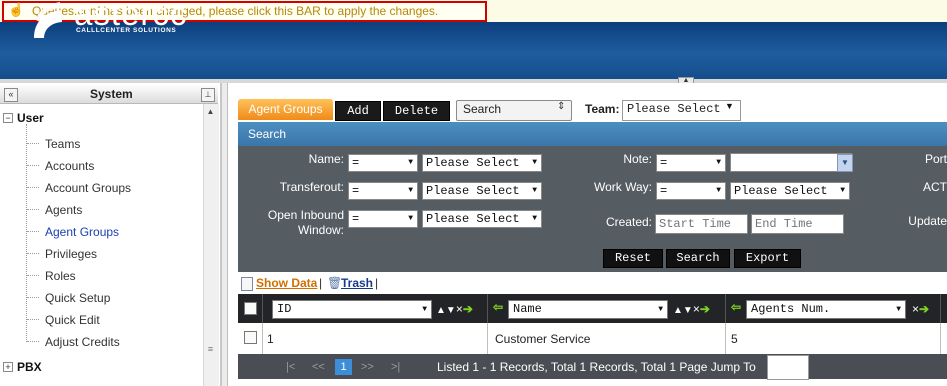  I want to click on column-agents-num-controls: ×➔, so click(920, 309).